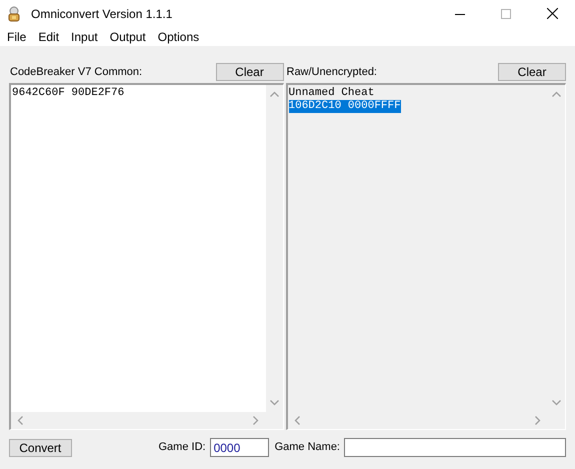 The height and width of the screenshot is (469, 575). I want to click on menu-item: Input, so click(84, 37).